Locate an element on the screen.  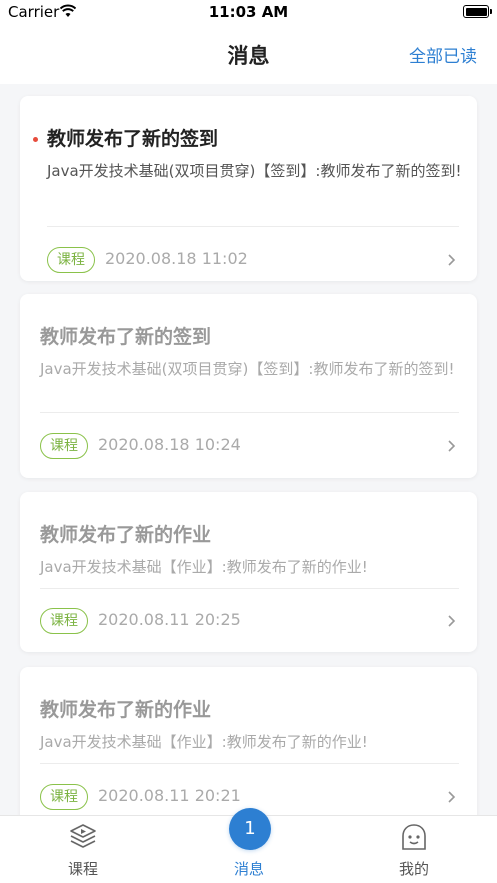
message-badge-icon: 1 is located at coordinates (250, 829).